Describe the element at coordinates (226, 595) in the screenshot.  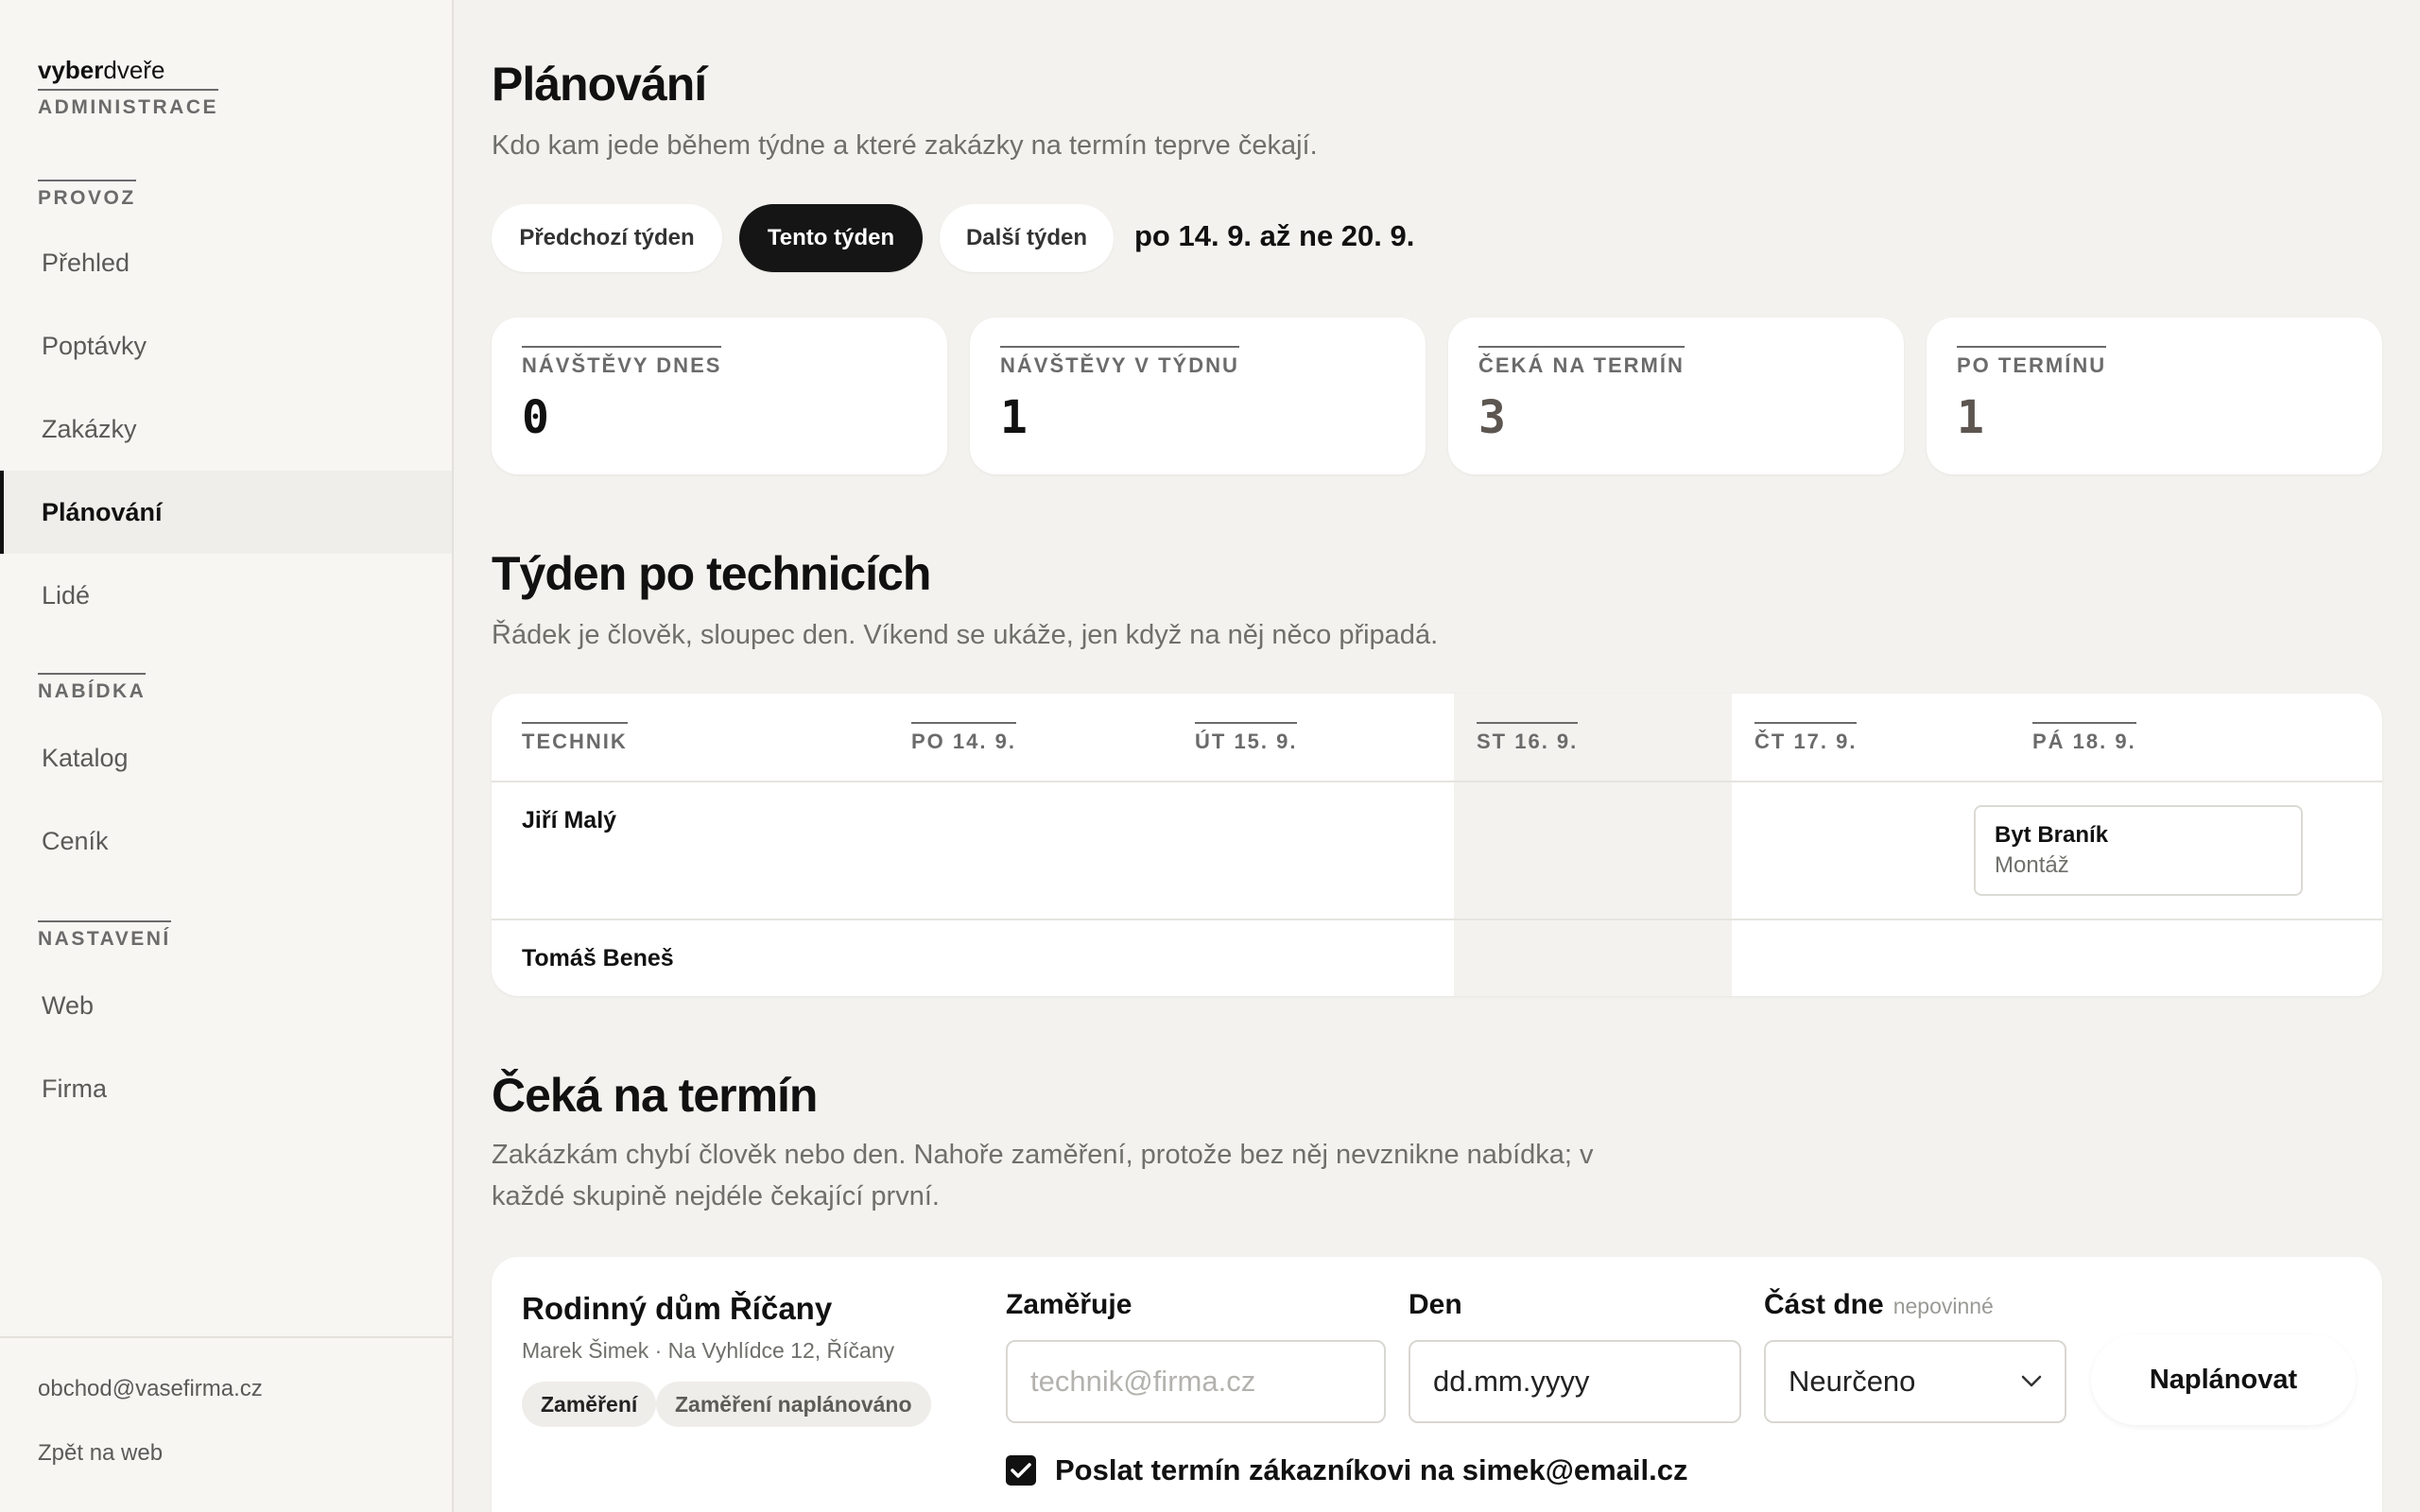
I see `sidebar-item-lide: Lidé` at that location.